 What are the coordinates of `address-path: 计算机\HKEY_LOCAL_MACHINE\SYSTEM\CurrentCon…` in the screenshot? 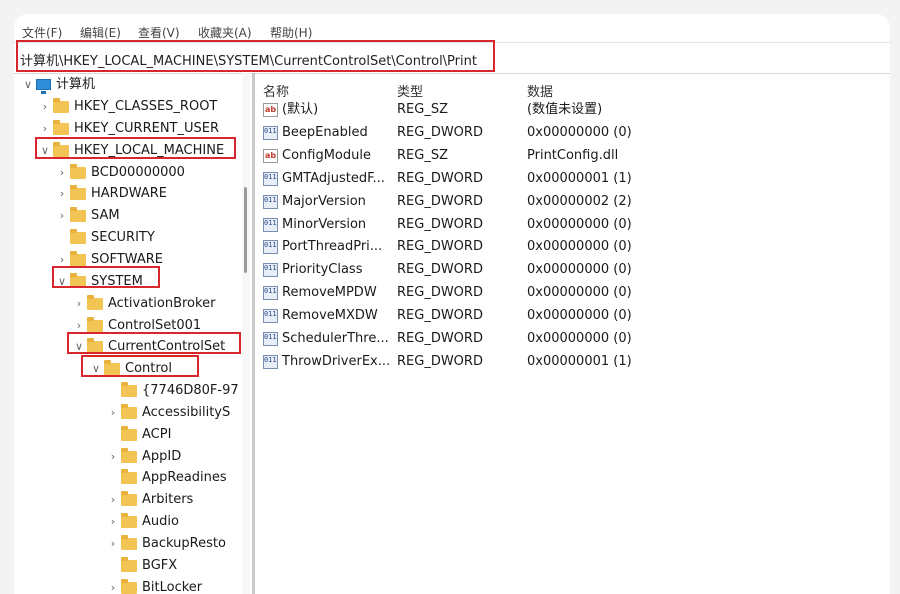 It's located at (248, 59).